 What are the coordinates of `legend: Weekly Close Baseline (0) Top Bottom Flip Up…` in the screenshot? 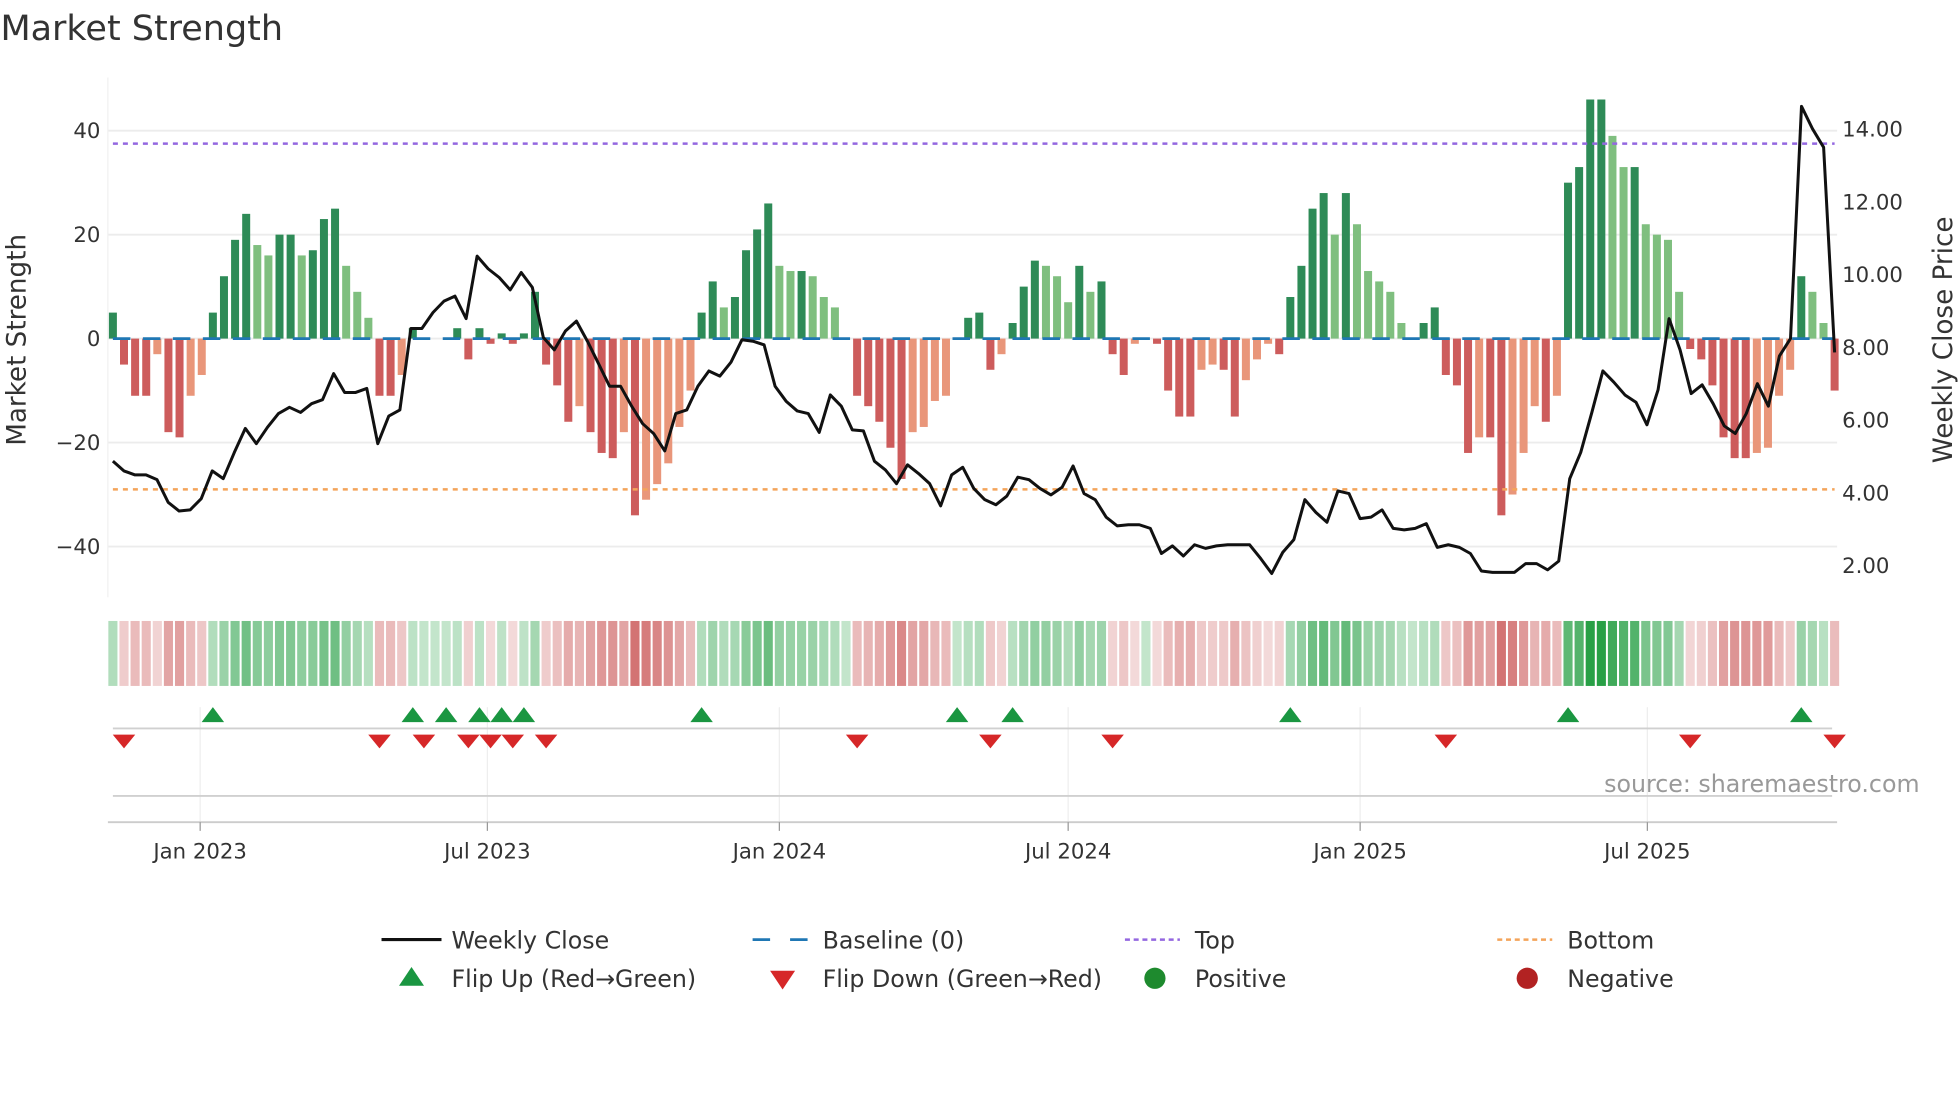 It's located at (1027, 959).